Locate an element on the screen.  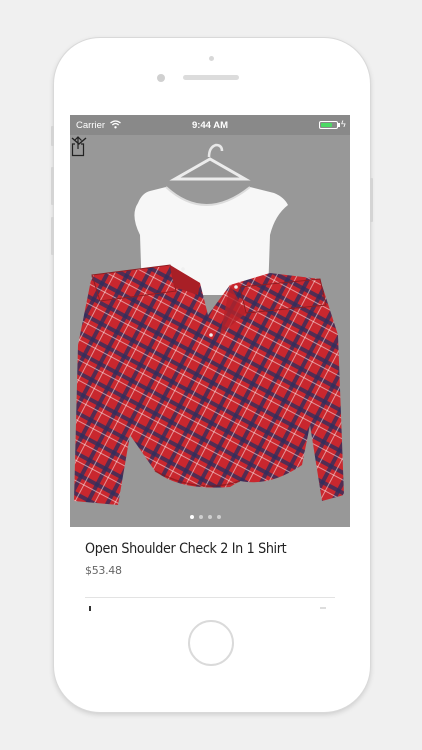
status-time: 9:44 AM is located at coordinates (210, 125).